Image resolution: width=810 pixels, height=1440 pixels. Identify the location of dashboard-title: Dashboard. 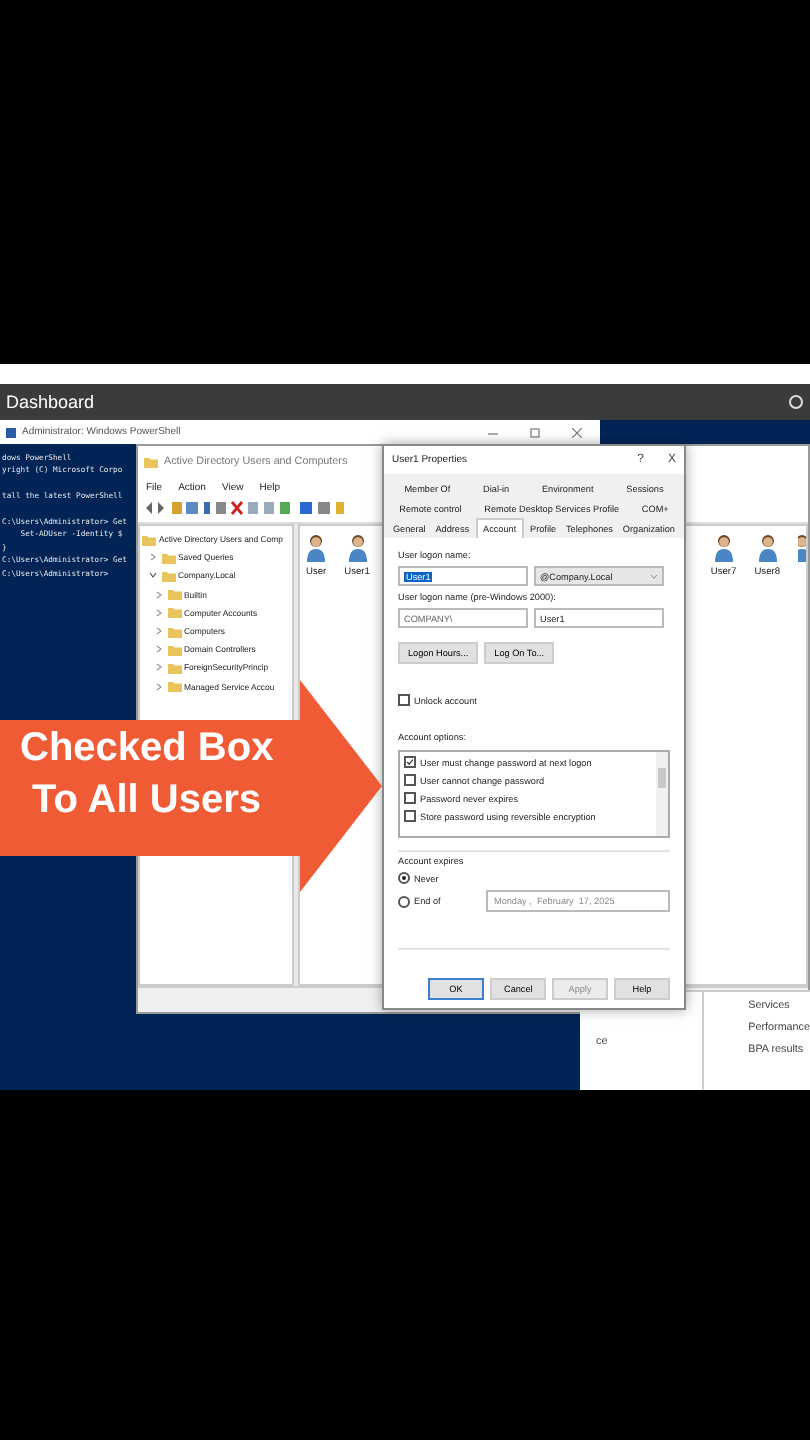
(50, 402).